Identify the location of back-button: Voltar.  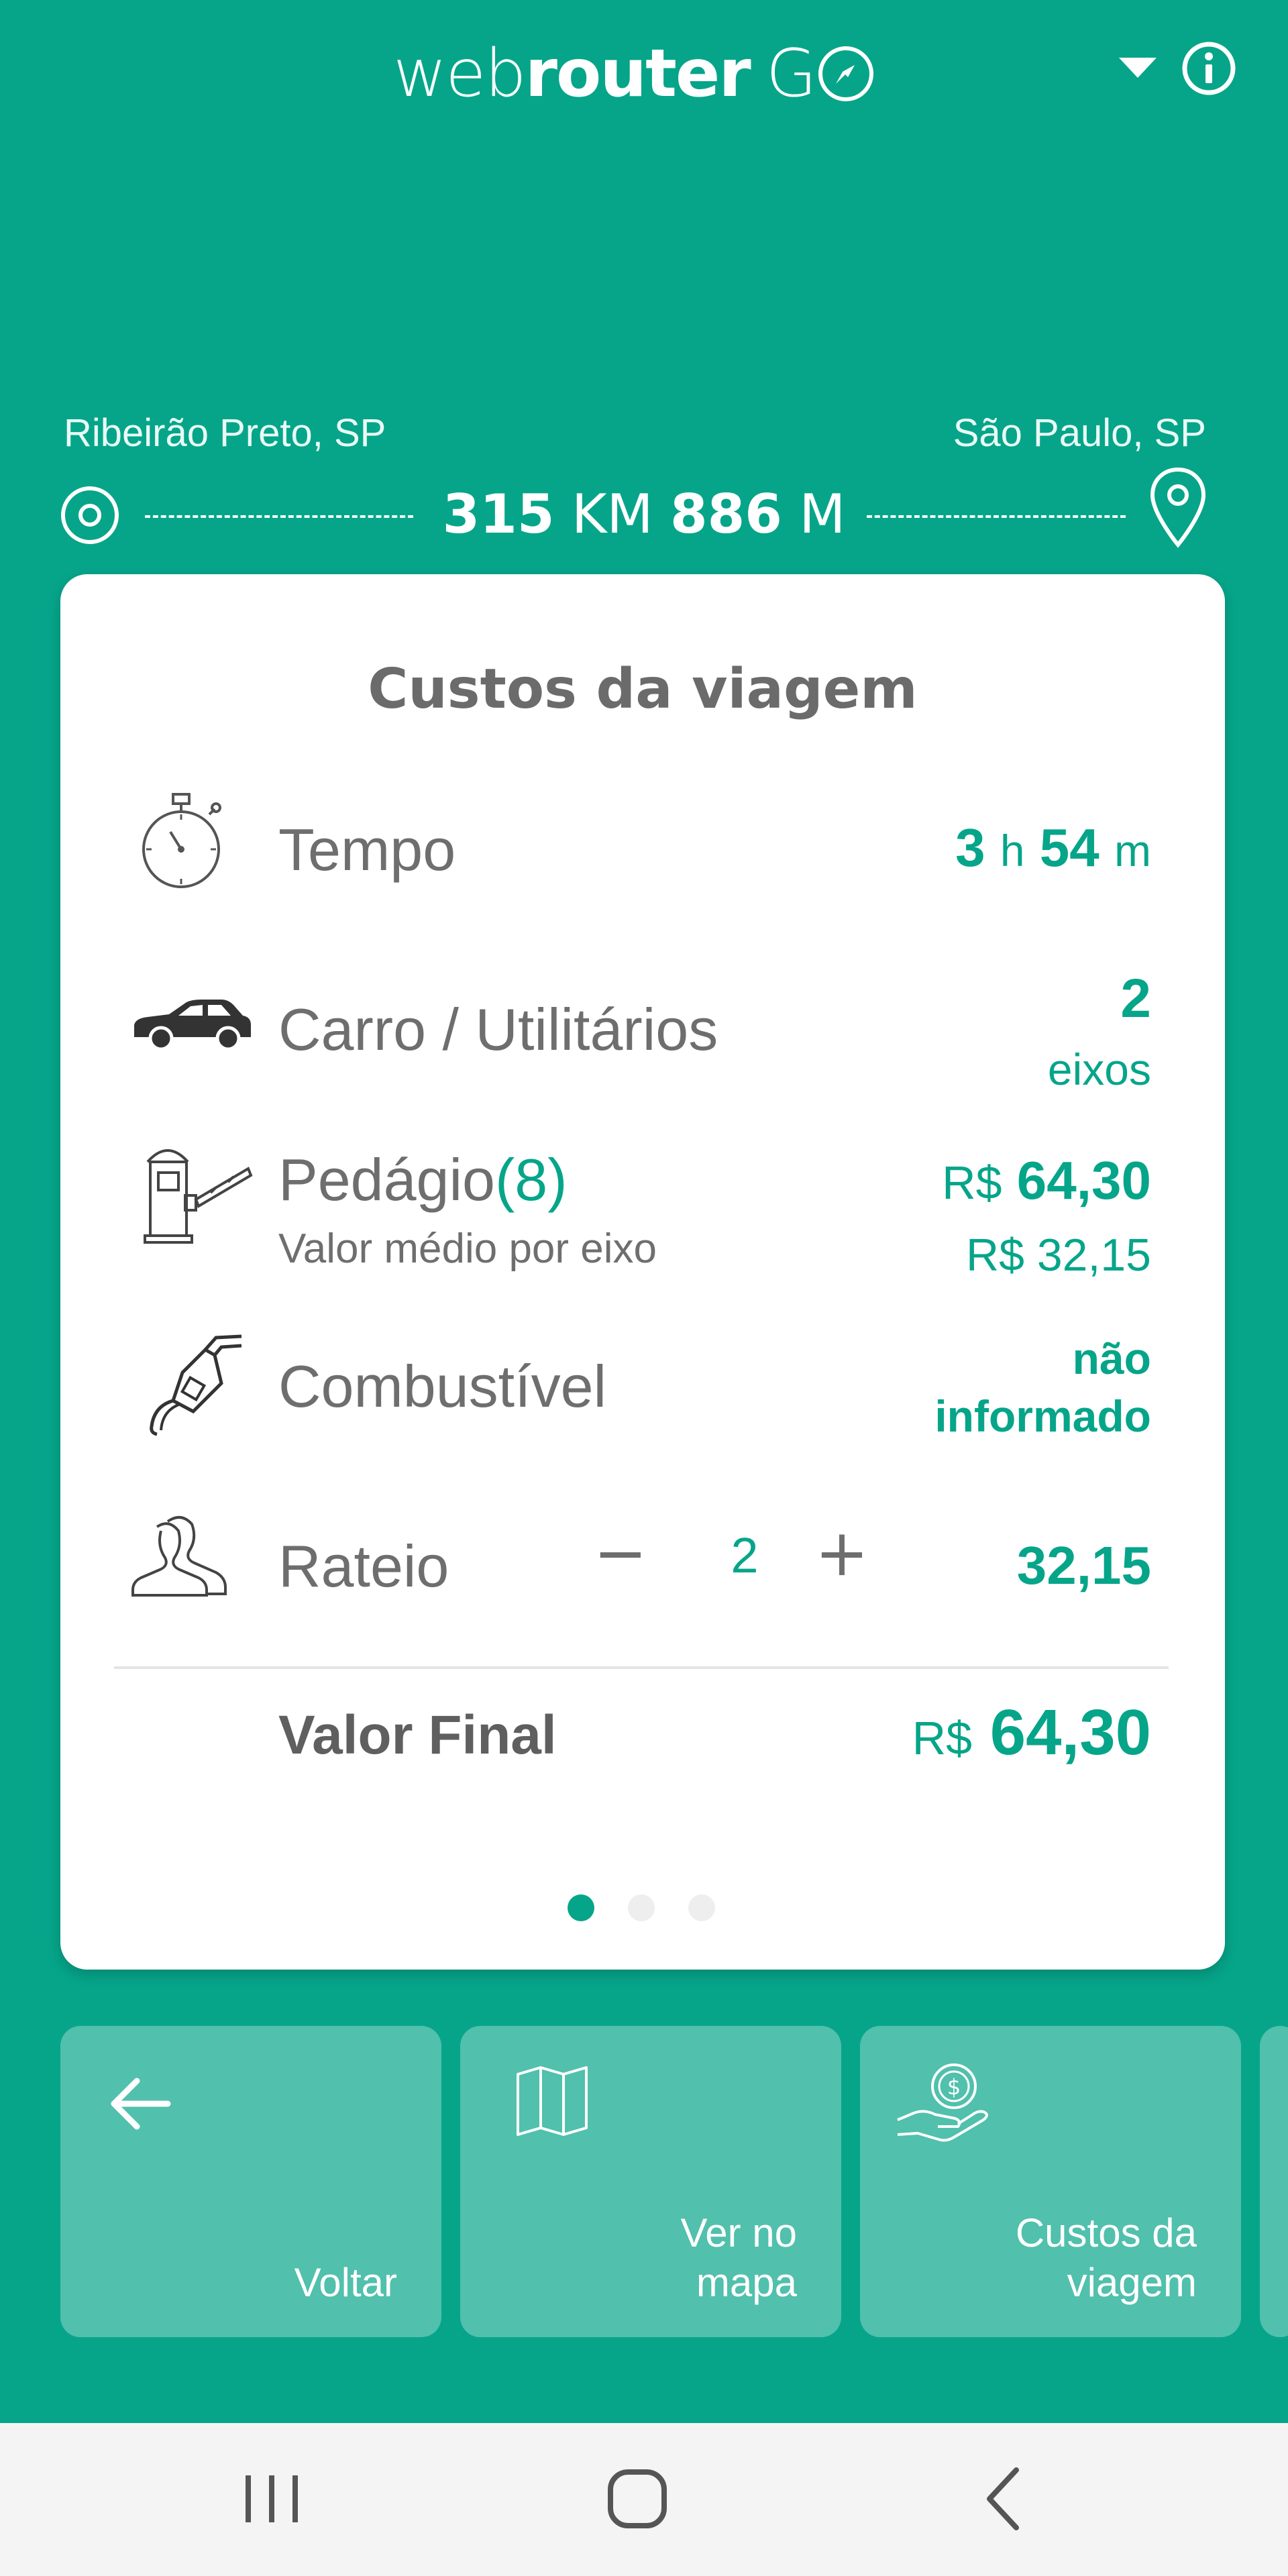
(250, 2181).